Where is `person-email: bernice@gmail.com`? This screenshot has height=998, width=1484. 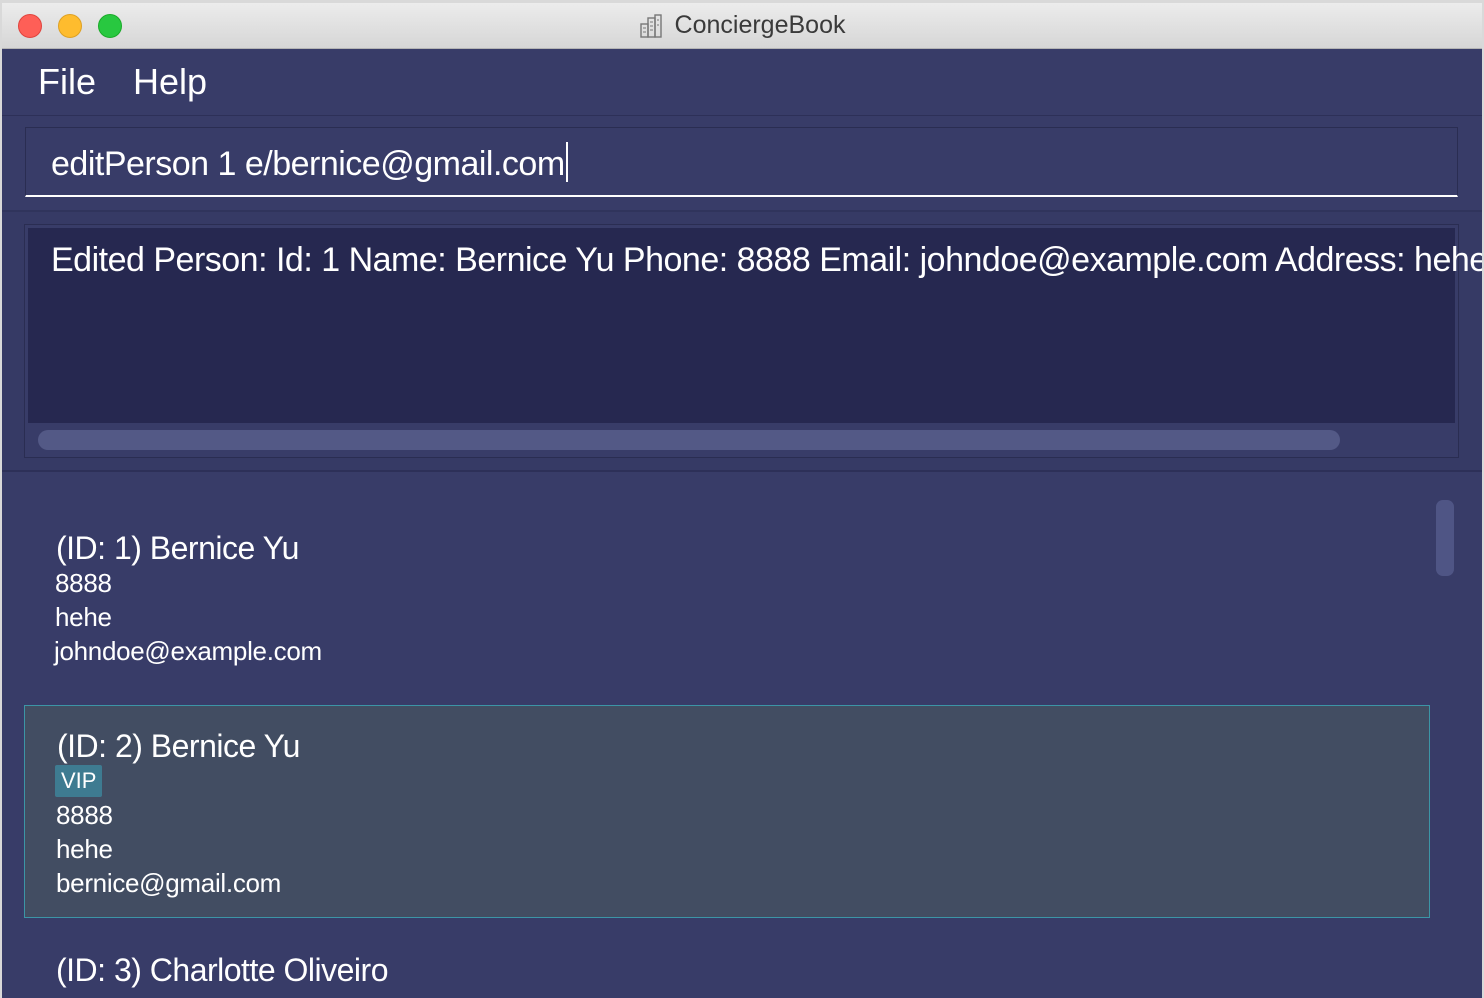
person-email: bernice@gmail.com is located at coordinates (169, 883).